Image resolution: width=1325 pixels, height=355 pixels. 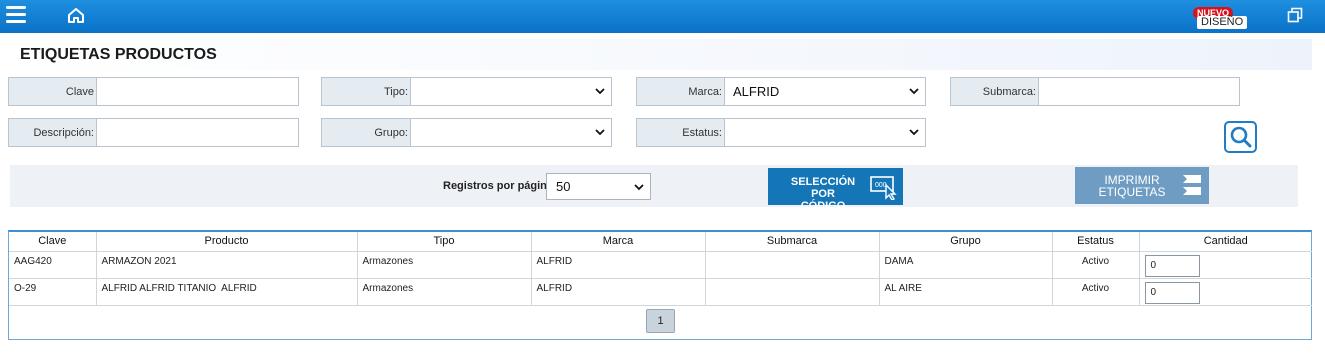 What do you see at coordinates (1225, 242) in the screenshot?
I see `column-header-cantidad: Cantidad` at bounding box center [1225, 242].